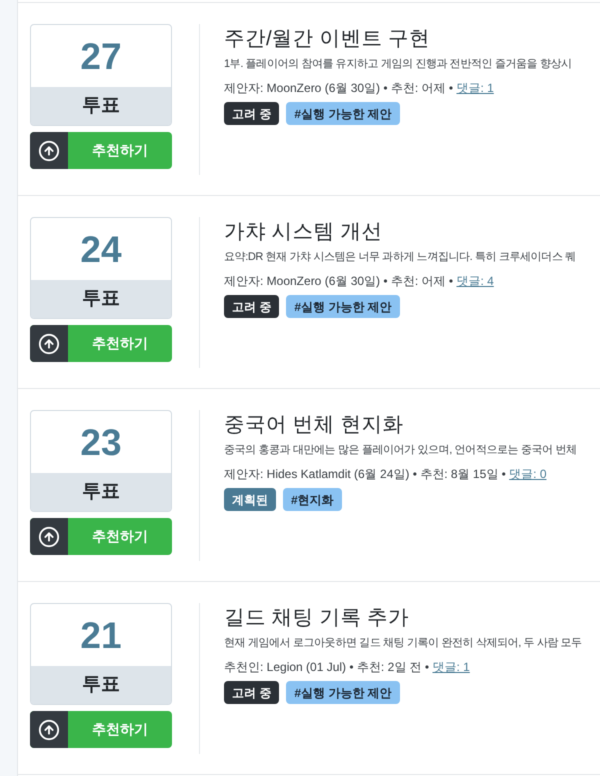 Image resolution: width=600 pixels, height=776 pixels. I want to click on comments-link: 댓글: 4, so click(475, 281).